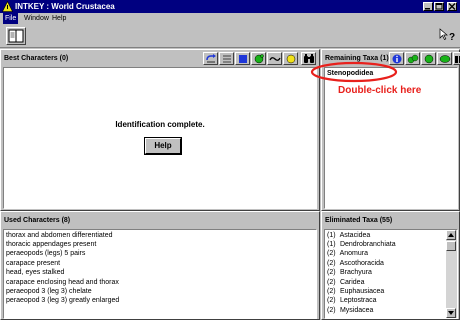 The width and height of the screenshot is (460, 320). I want to click on list-item: (1) Astacidea, so click(348, 235).